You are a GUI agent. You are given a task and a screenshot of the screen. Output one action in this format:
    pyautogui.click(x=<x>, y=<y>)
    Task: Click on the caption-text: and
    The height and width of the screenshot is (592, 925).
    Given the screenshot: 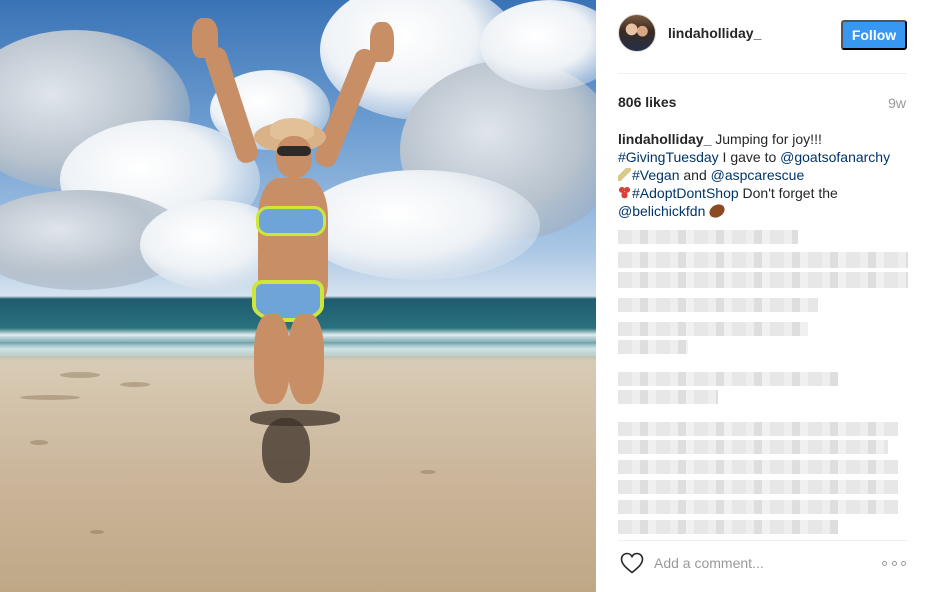 What is the action you would take?
    pyautogui.click(x=695, y=175)
    